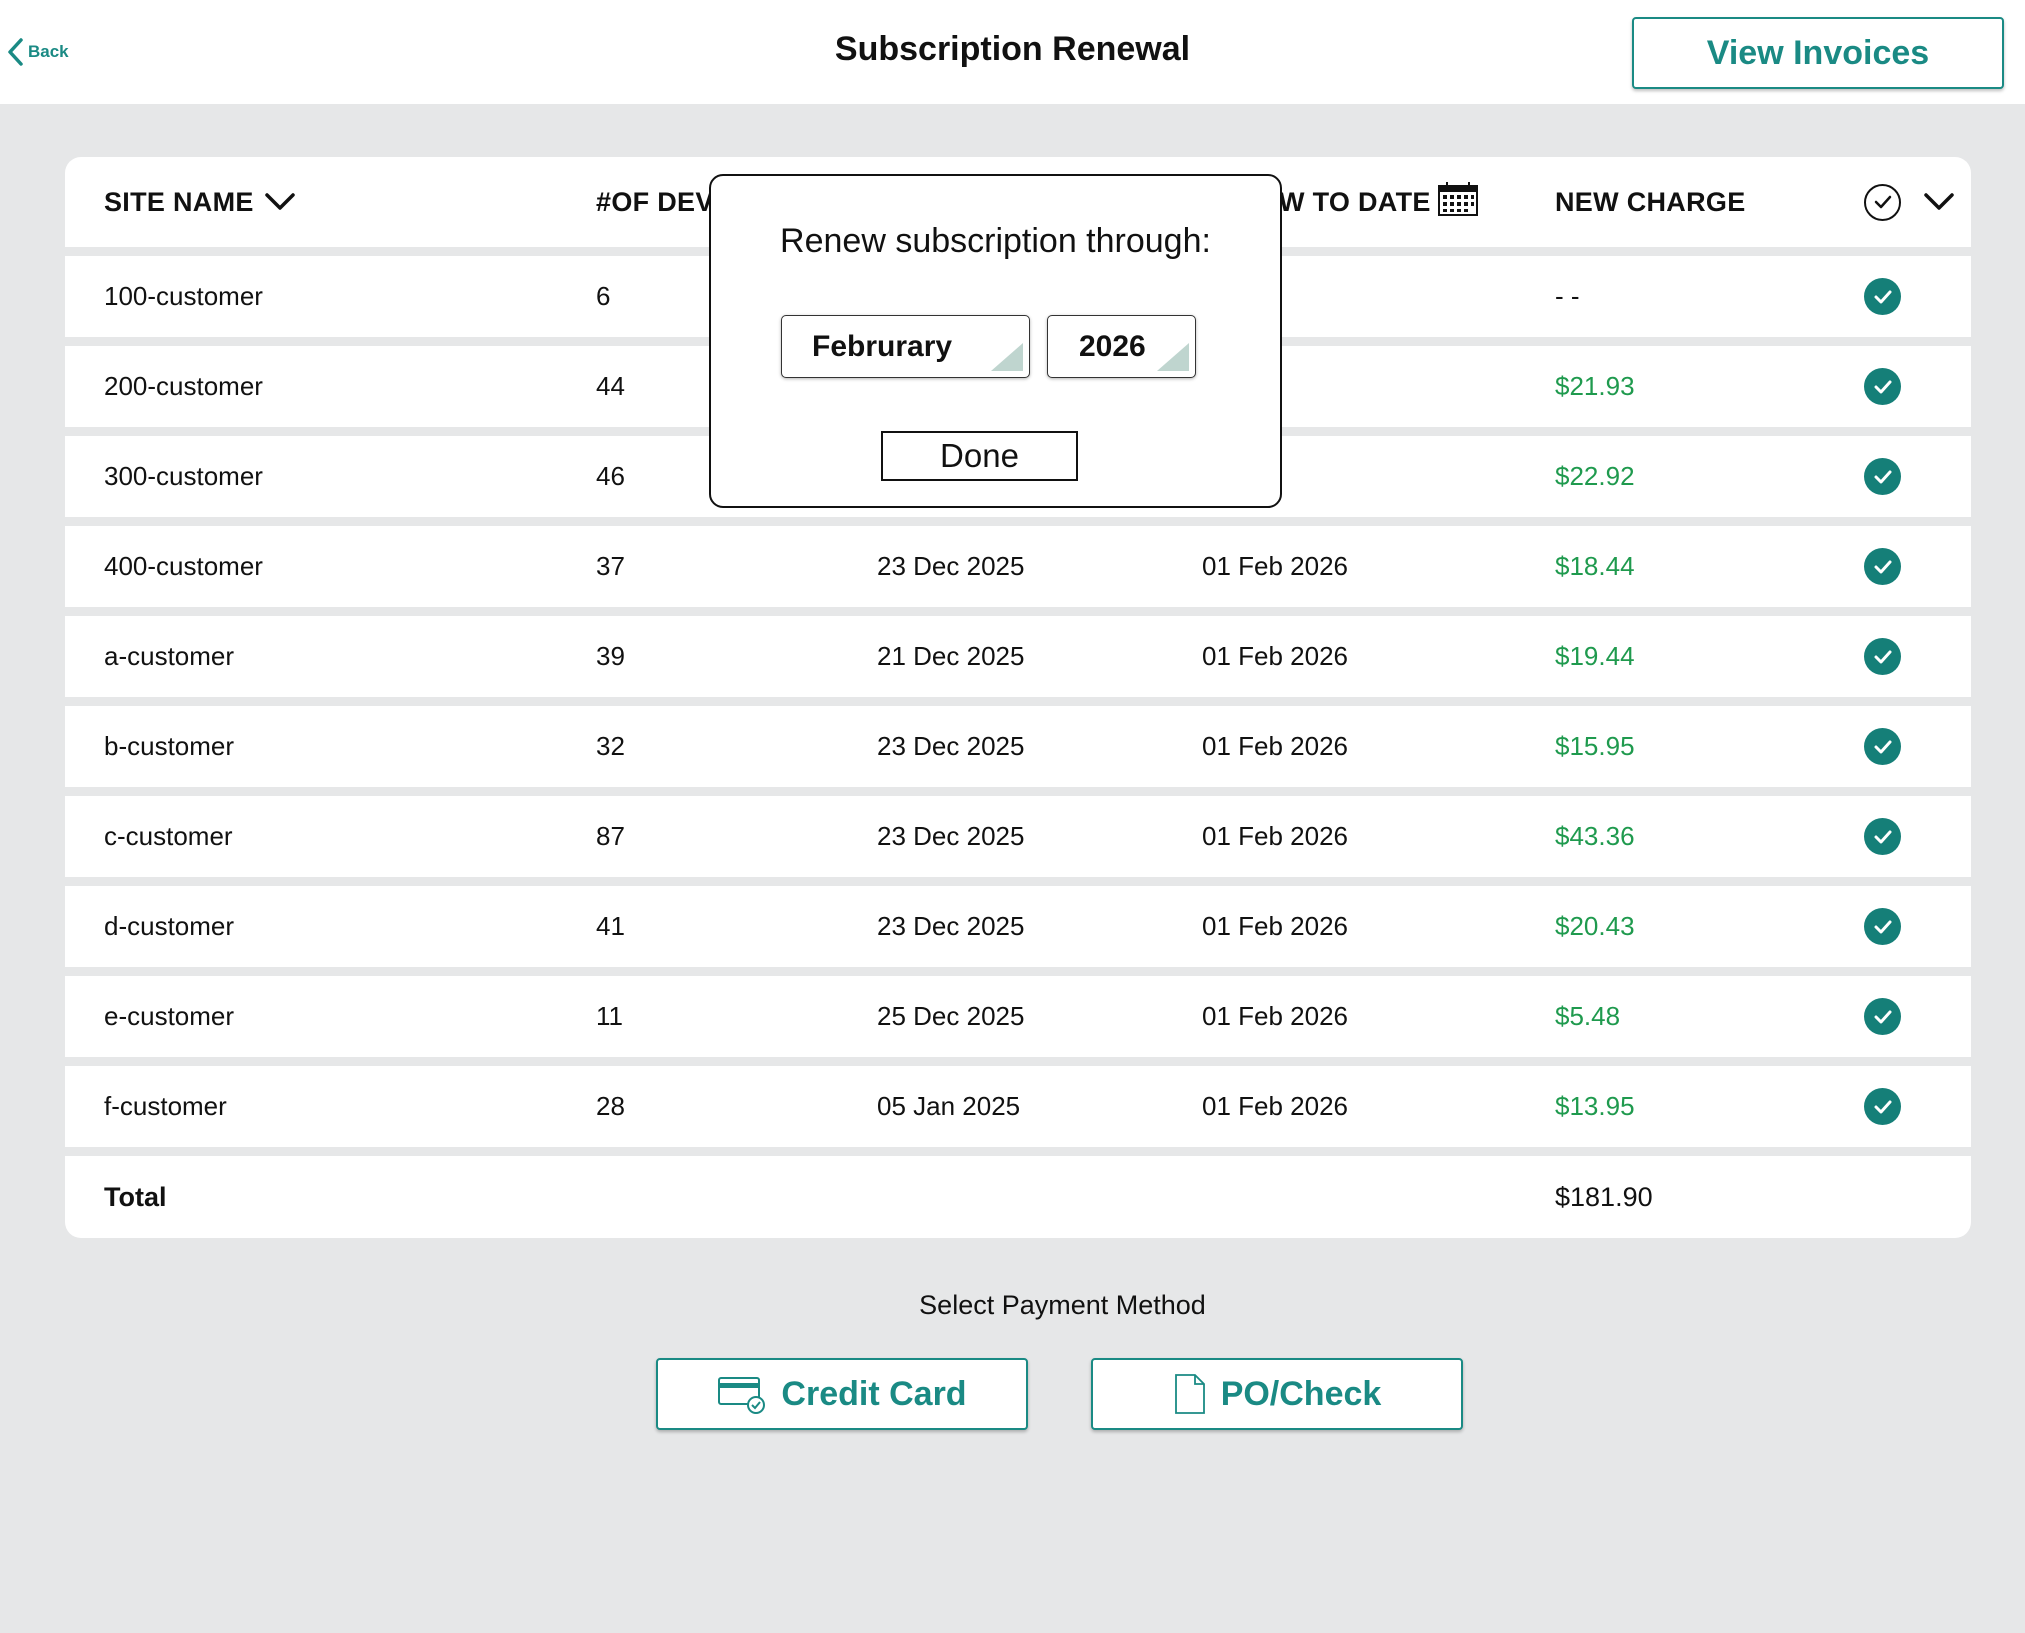 The image size is (2025, 1633). Describe the element at coordinates (610, 476) in the screenshot. I see `device-count-cell: 46` at that location.